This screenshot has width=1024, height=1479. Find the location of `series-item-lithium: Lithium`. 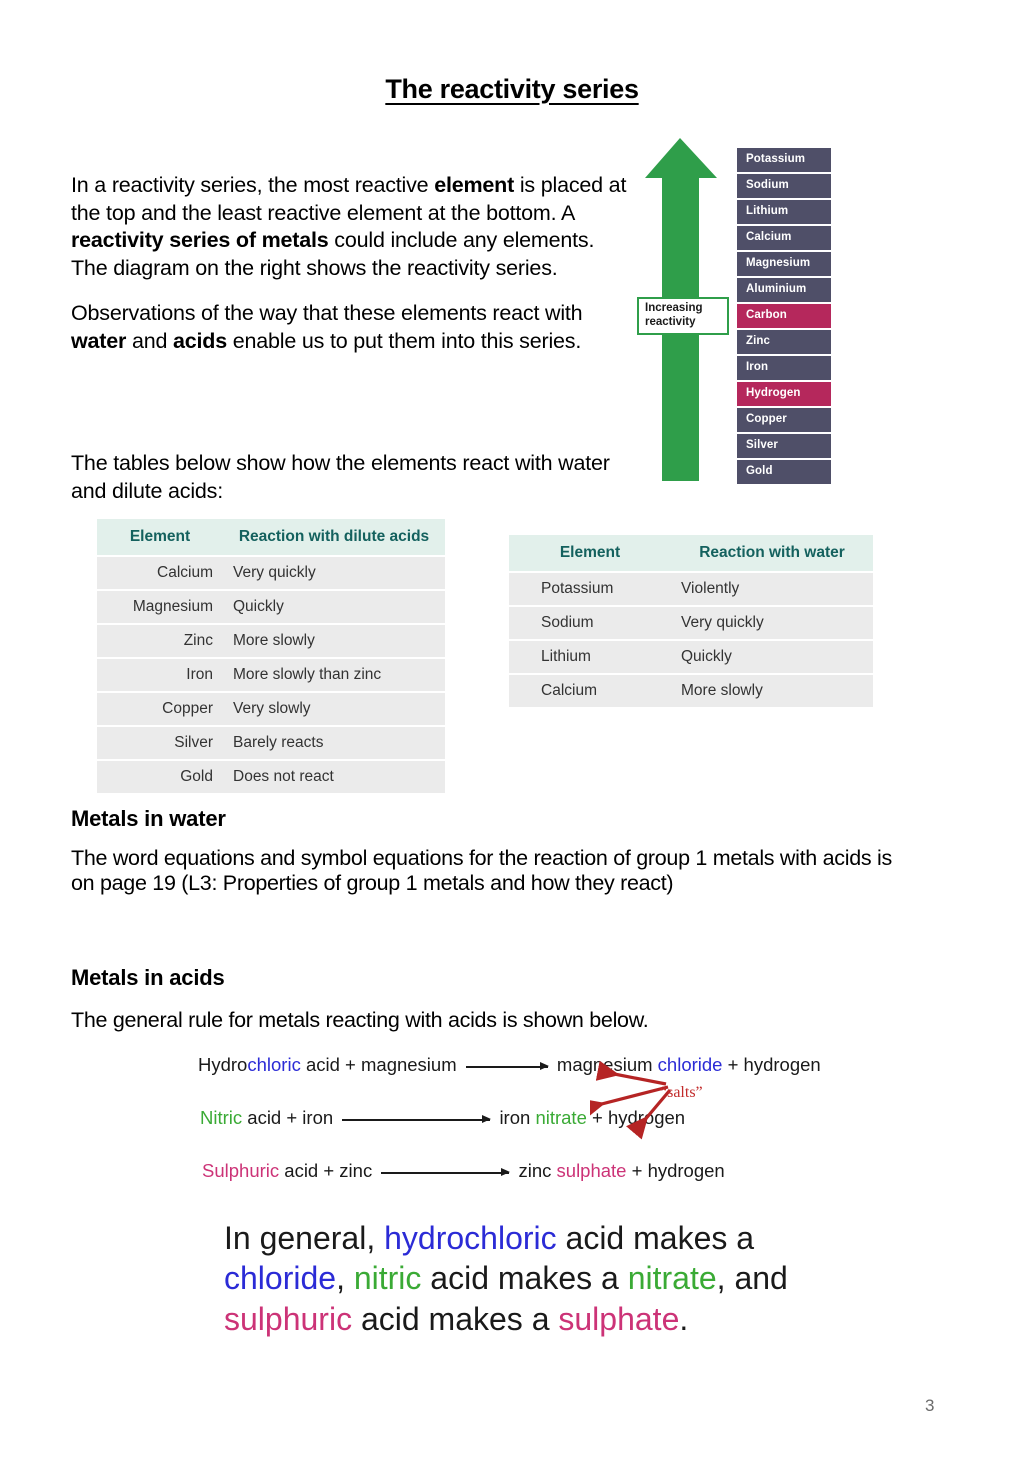

series-item-lithium: Lithium is located at coordinates (784, 212).